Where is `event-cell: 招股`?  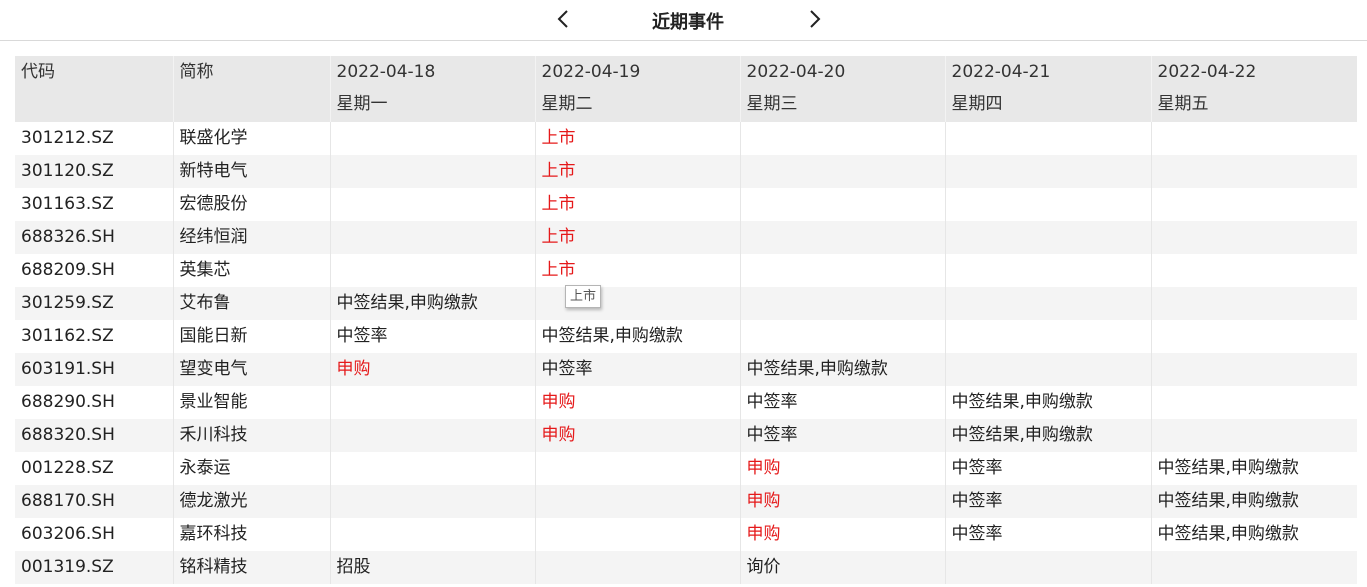 event-cell: 招股 is located at coordinates (432, 567).